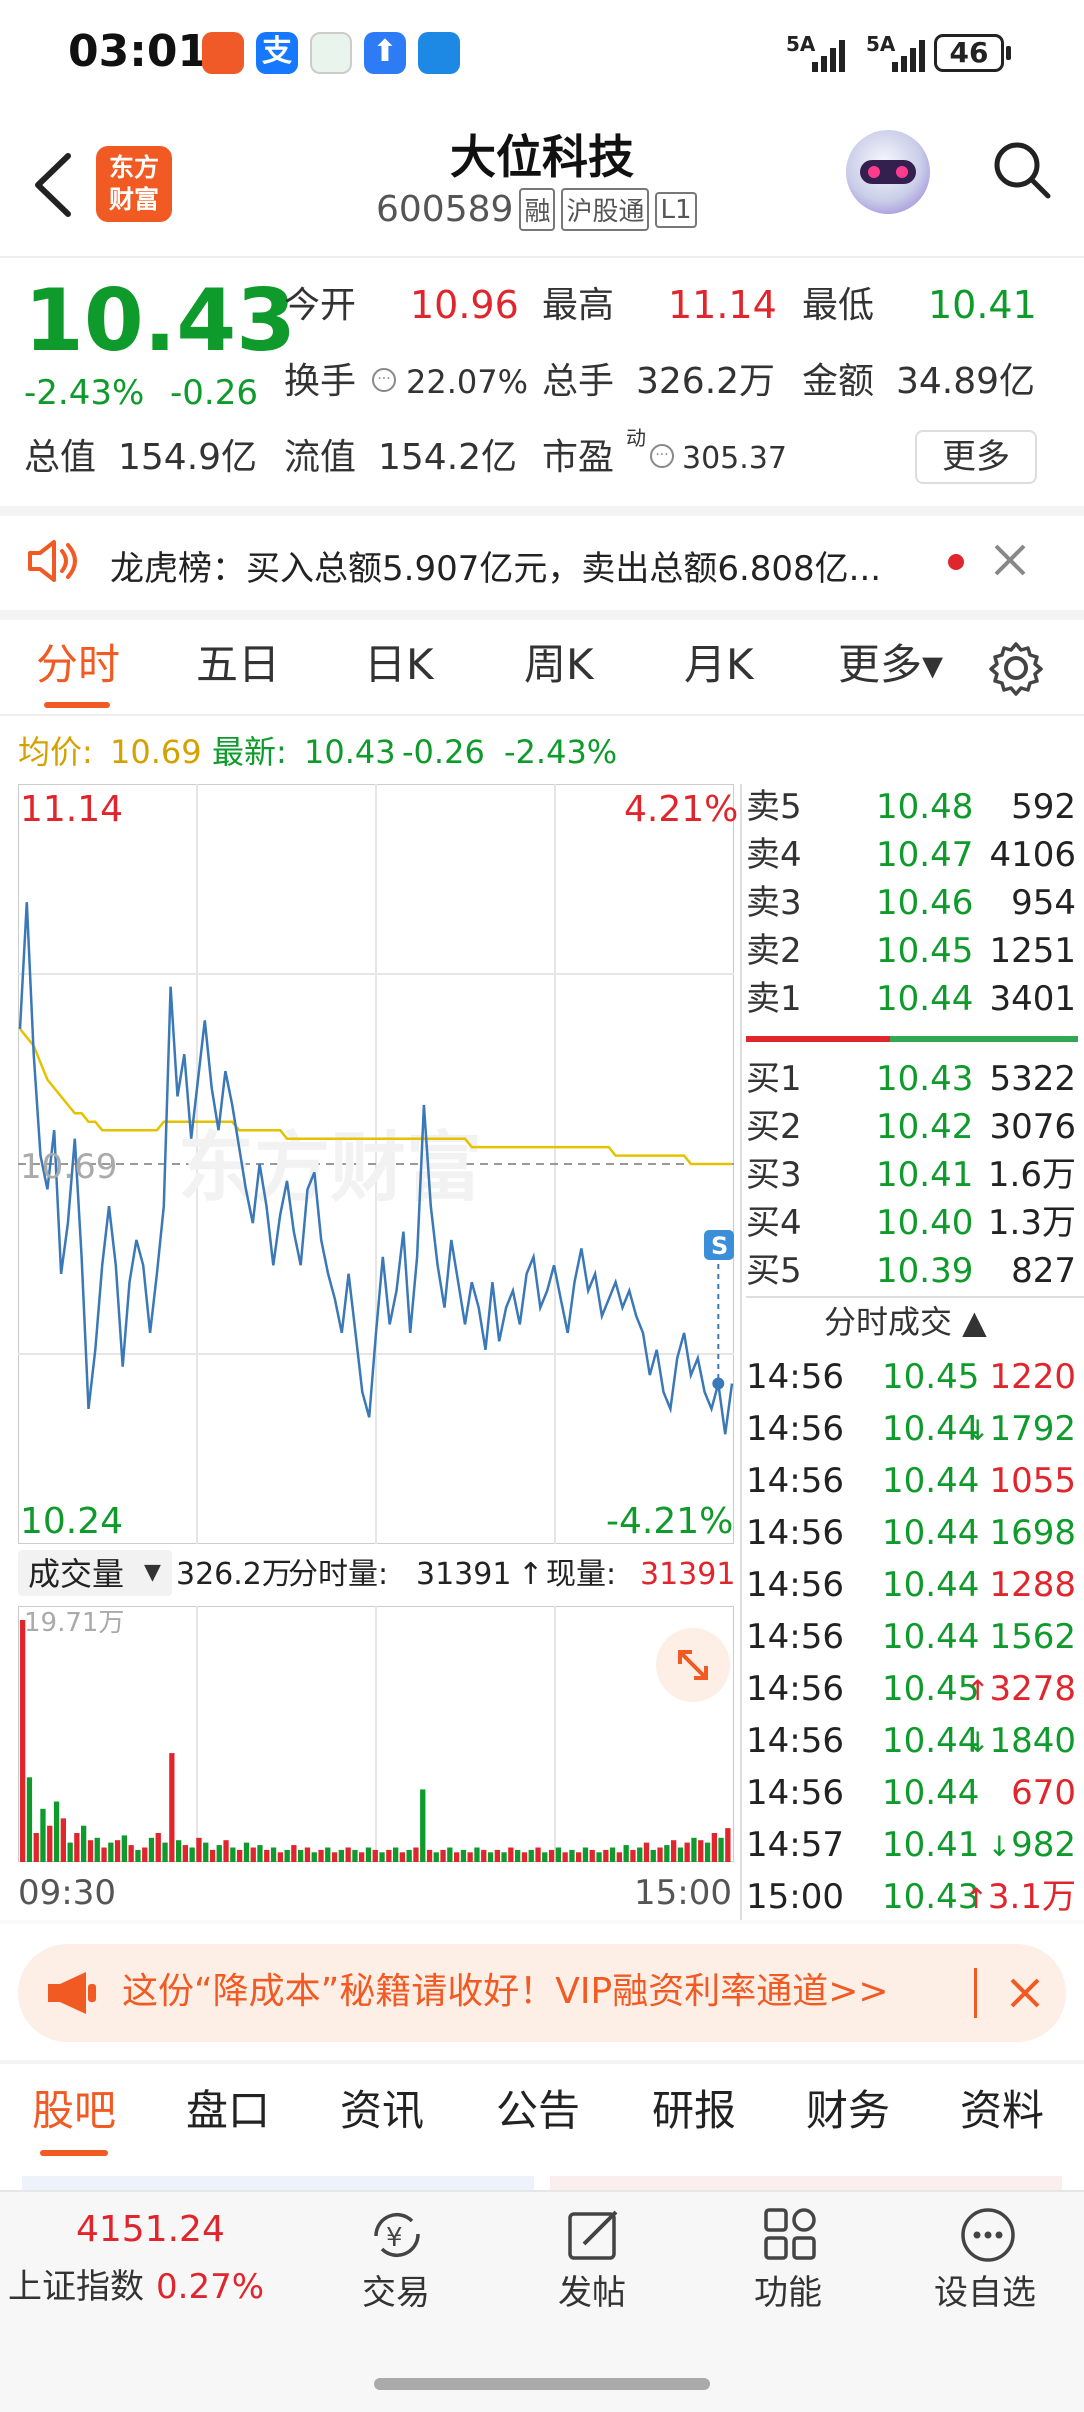 This screenshot has width=1084, height=2412. Describe the element at coordinates (984, 1039) in the screenshot. I see `bid-bar` at that location.